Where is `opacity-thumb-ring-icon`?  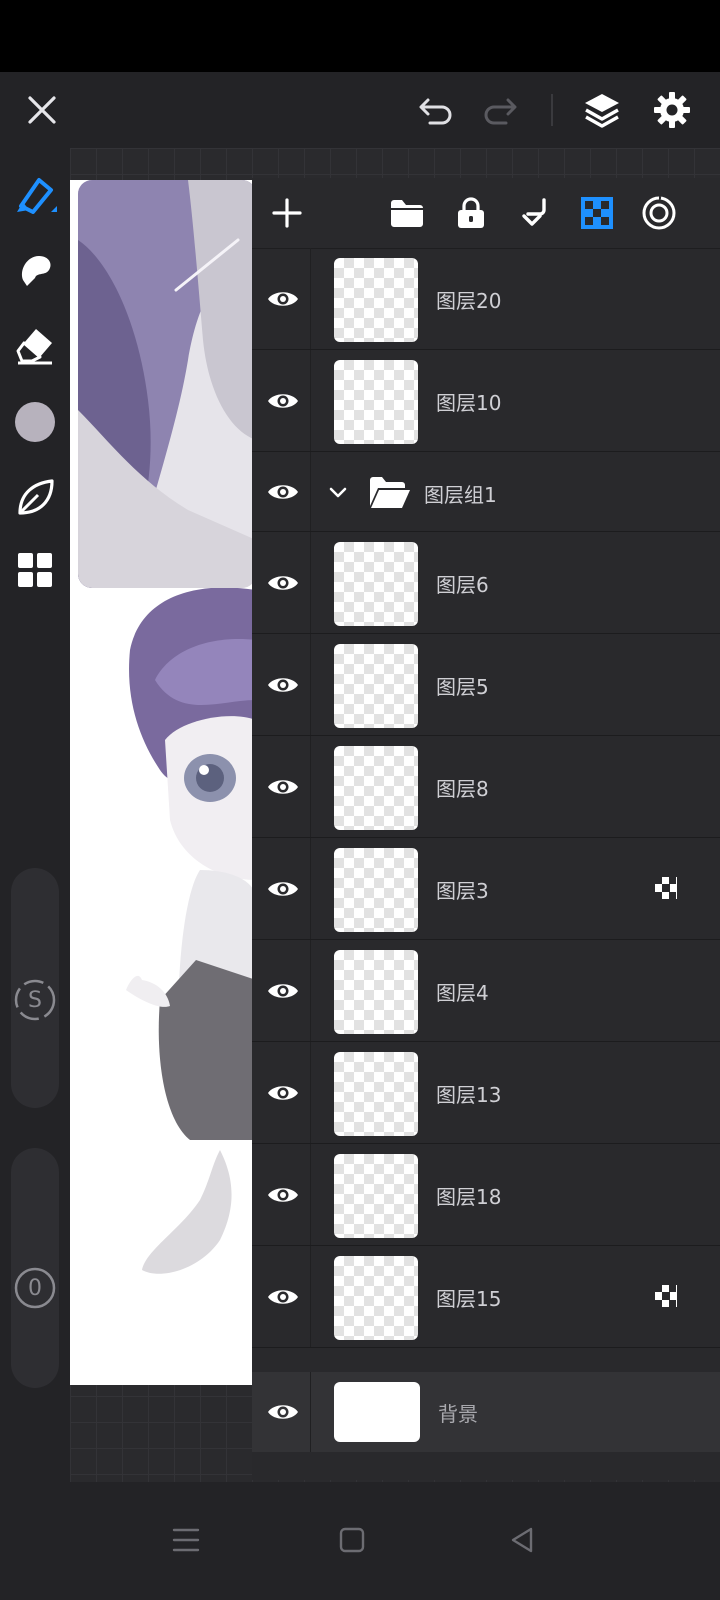 opacity-thumb-ring-icon is located at coordinates (35, 1288).